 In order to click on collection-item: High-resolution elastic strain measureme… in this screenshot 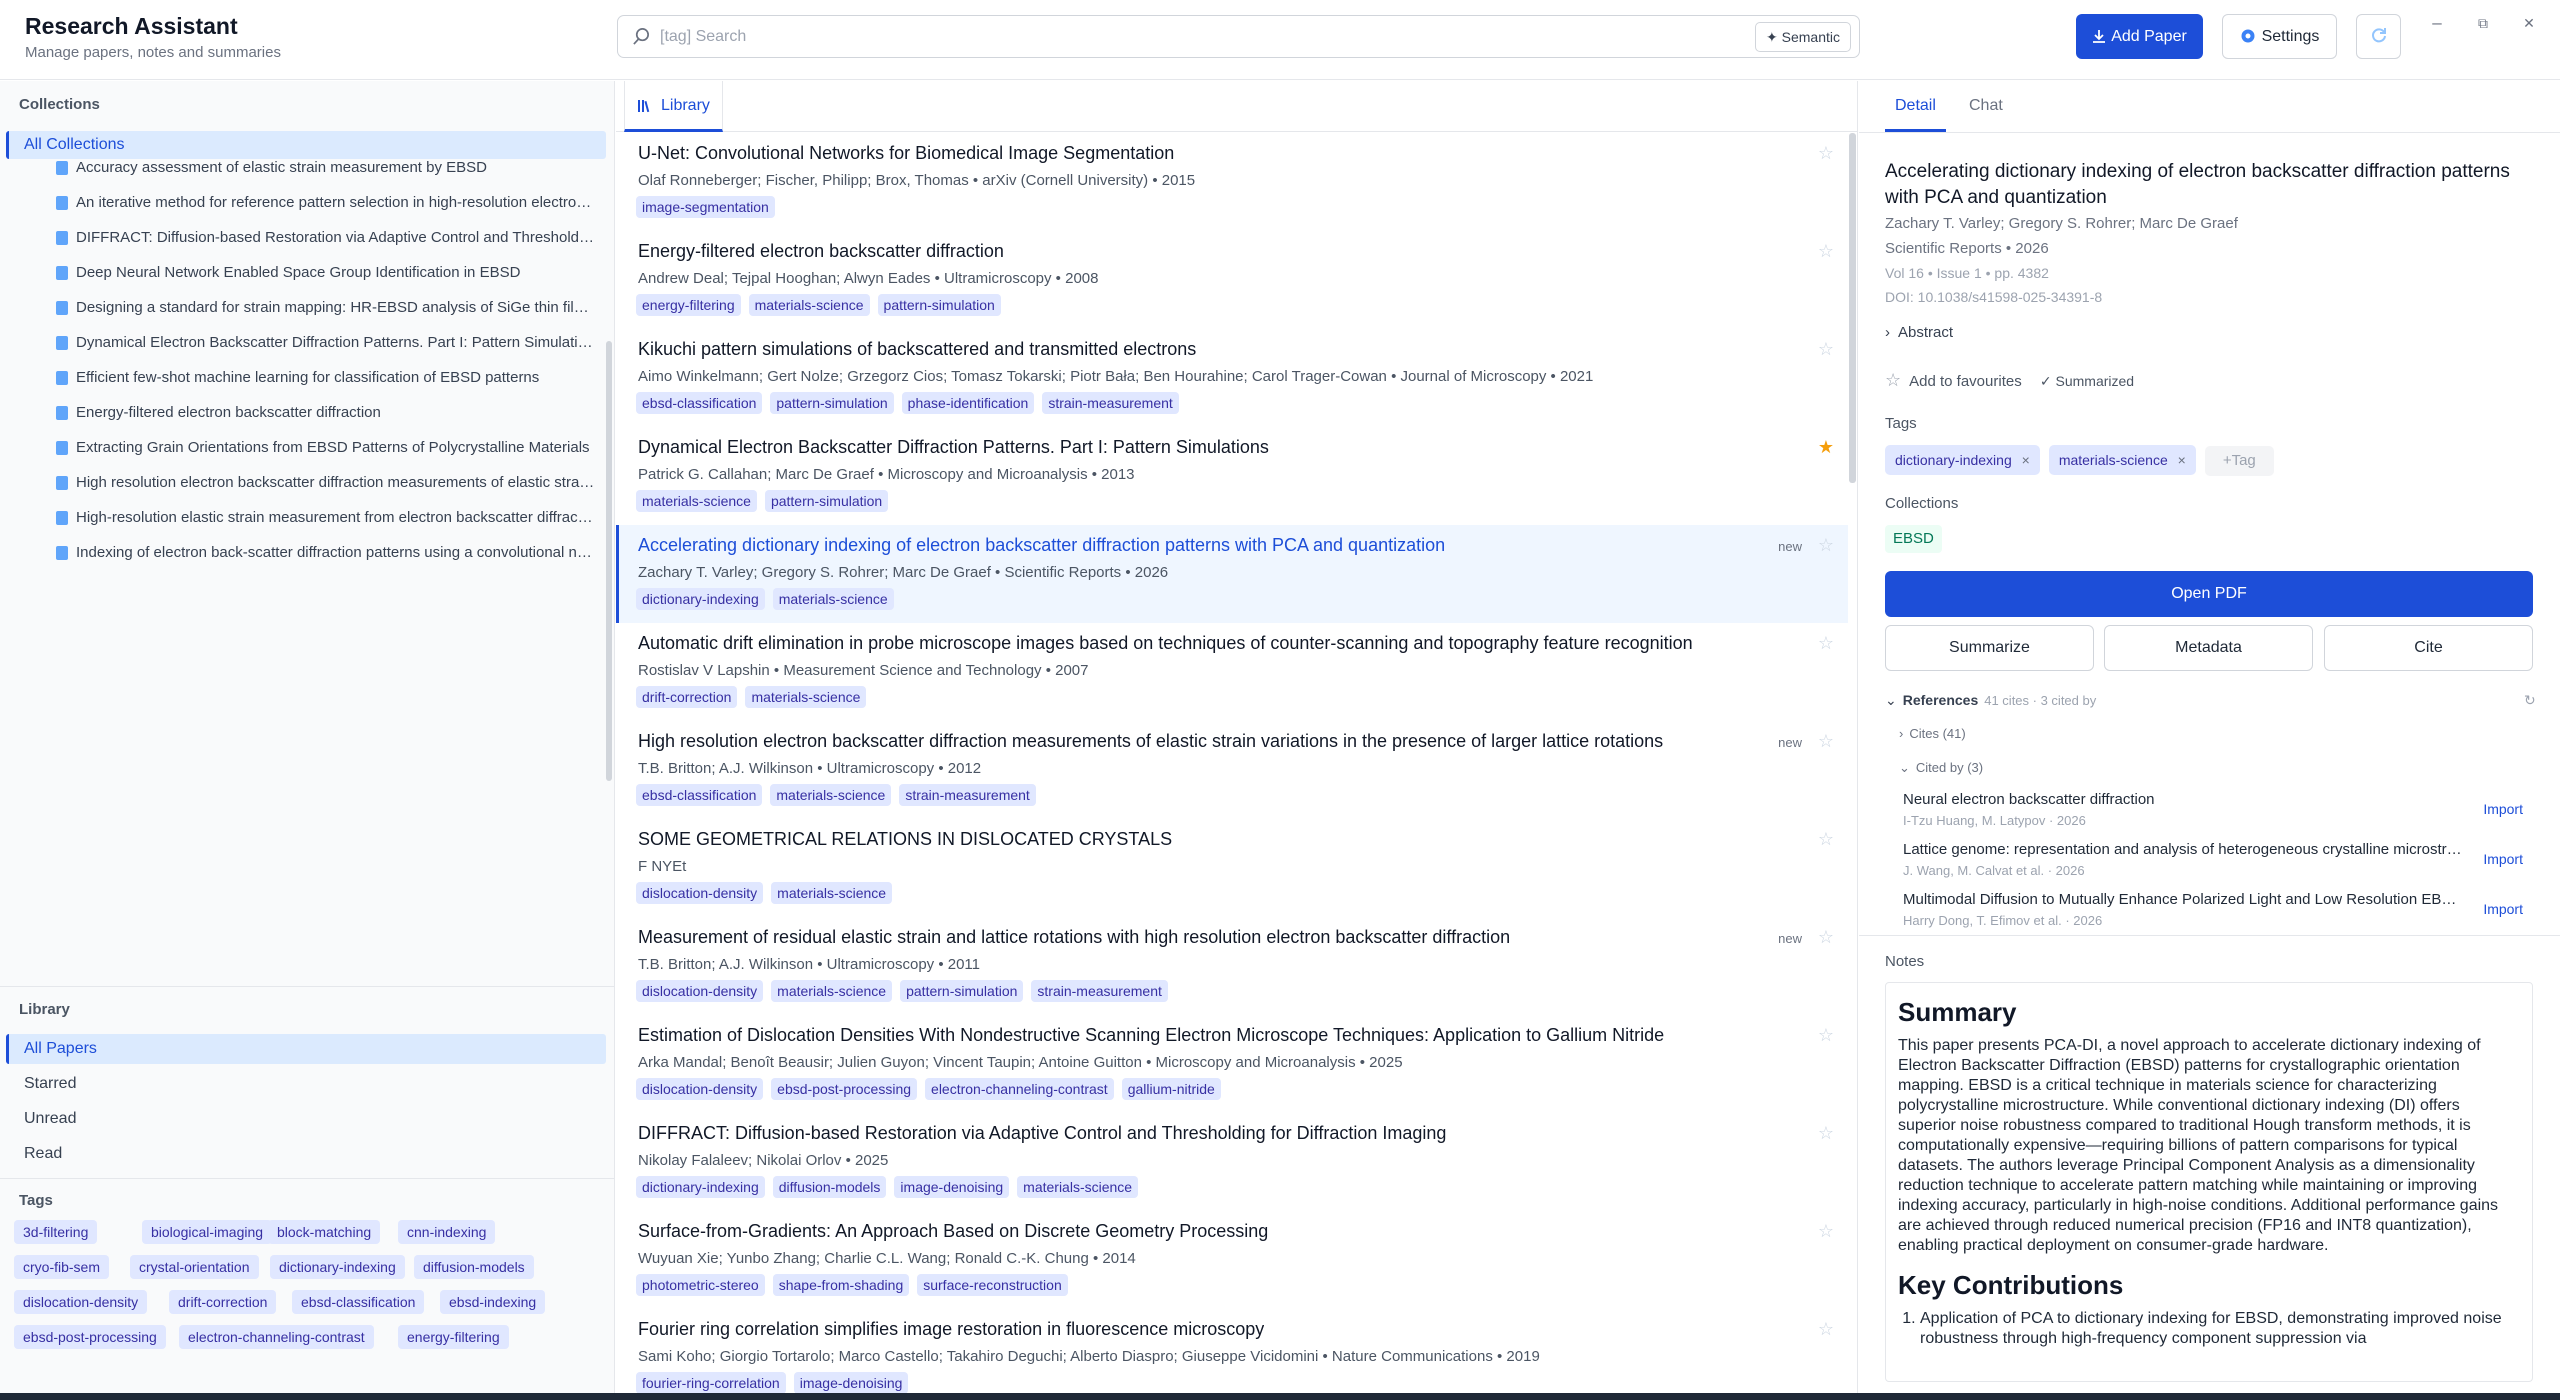, I will do `click(326, 518)`.